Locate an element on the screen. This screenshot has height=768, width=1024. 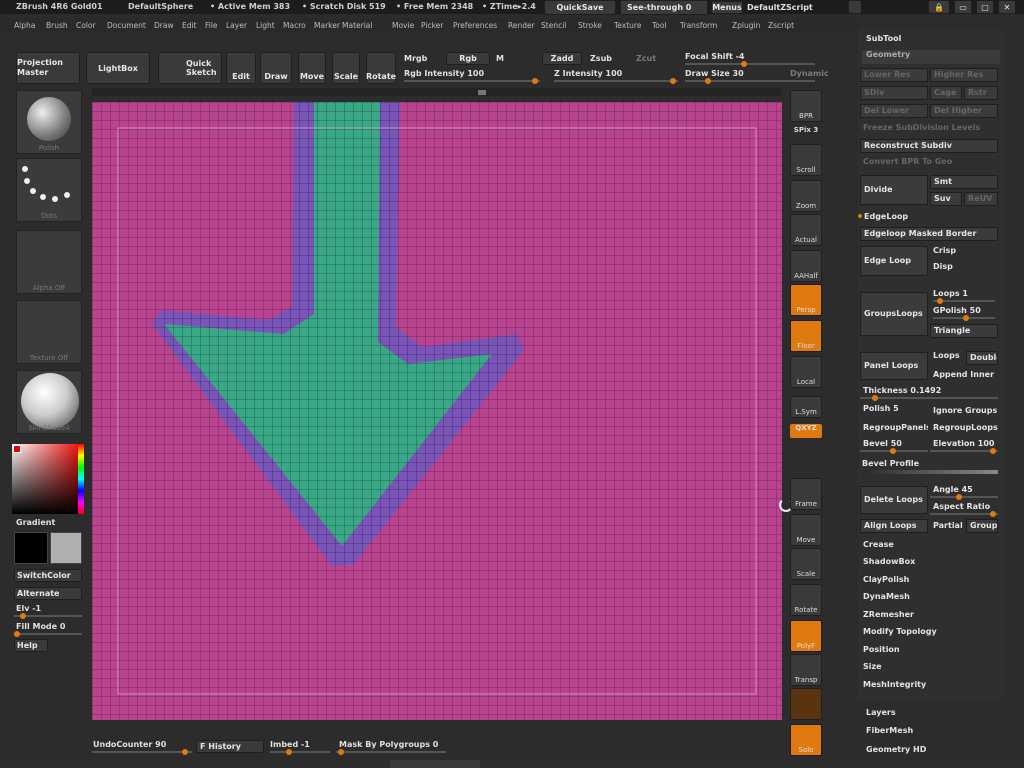
loops-1-slider: Loops 1 is located at coordinates (950, 293).